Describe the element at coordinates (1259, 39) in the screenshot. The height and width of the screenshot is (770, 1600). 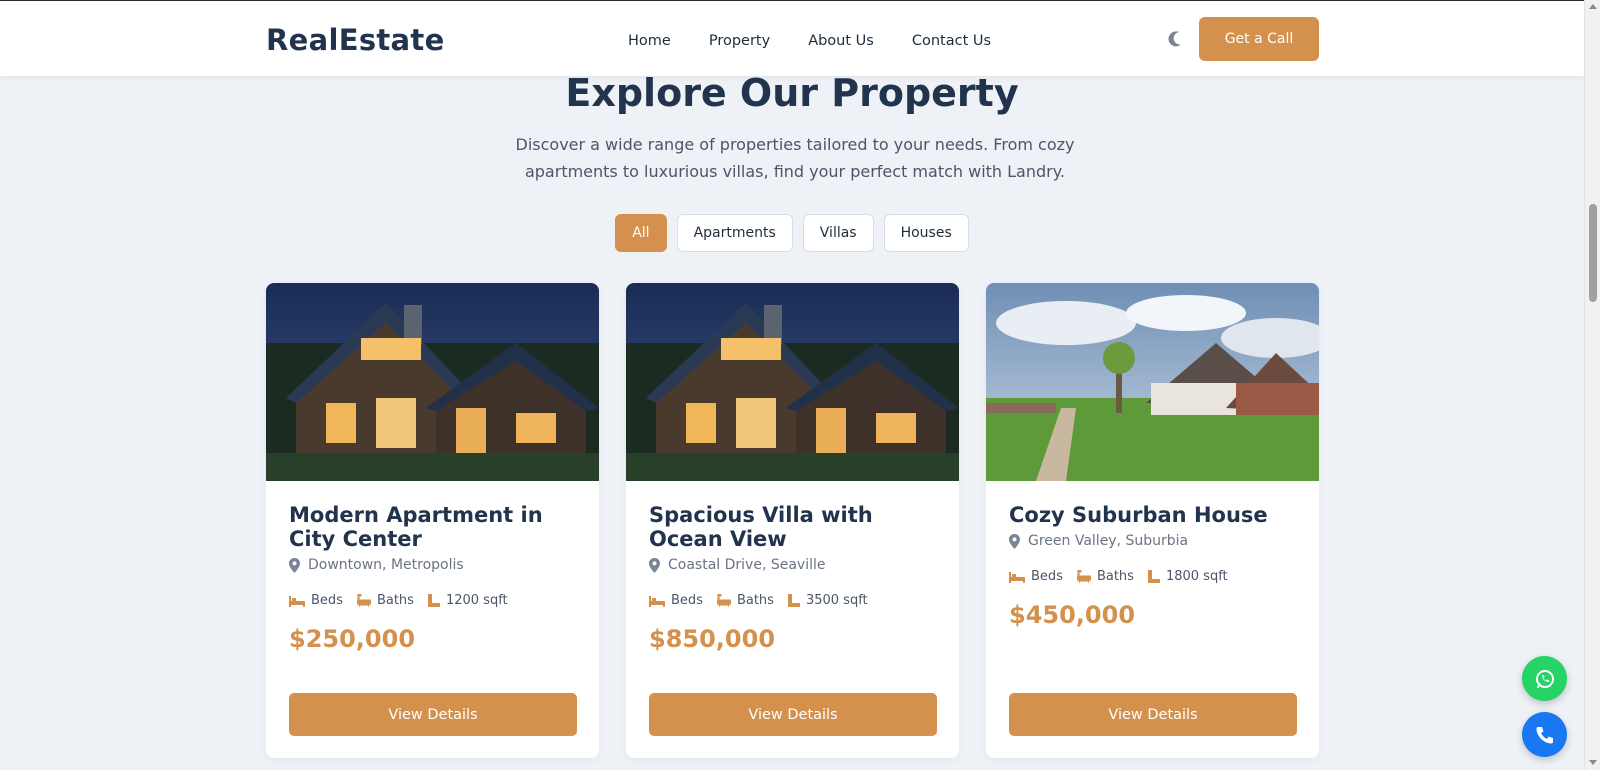
I see `get-a-call-button: Get a Call` at that location.